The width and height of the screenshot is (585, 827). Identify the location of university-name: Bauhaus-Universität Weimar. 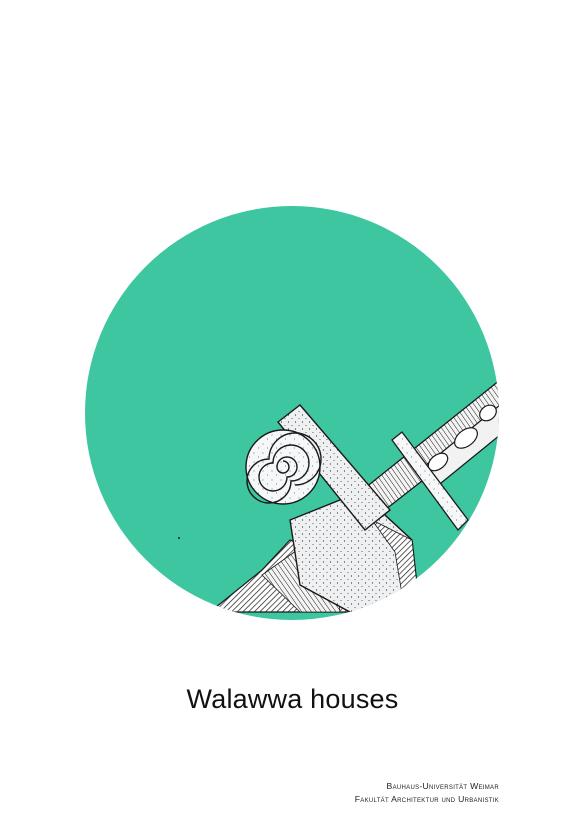
(442, 786).